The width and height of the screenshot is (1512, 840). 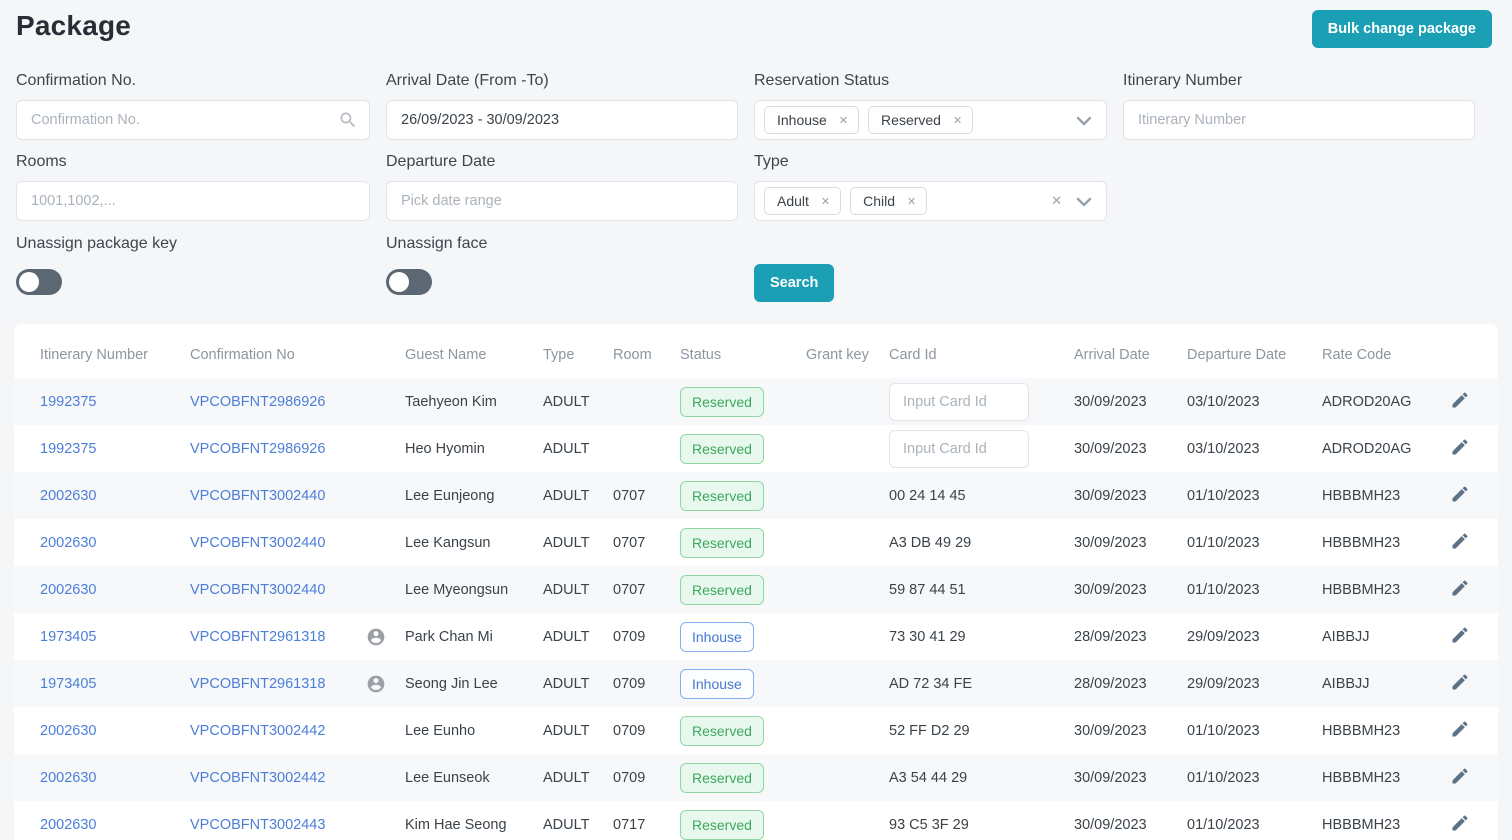 What do you see at coordinates (802, 120) in the screenshot?
I see `filter-tag-label: Inhouse` at bounding box center [802, 120].